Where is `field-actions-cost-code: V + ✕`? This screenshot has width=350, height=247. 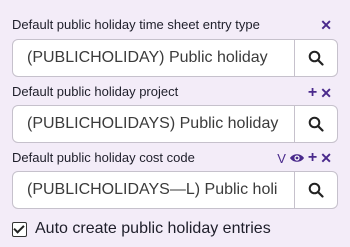
field-actions-cost-code: V + ✕ is located at coordinates (304, 158).